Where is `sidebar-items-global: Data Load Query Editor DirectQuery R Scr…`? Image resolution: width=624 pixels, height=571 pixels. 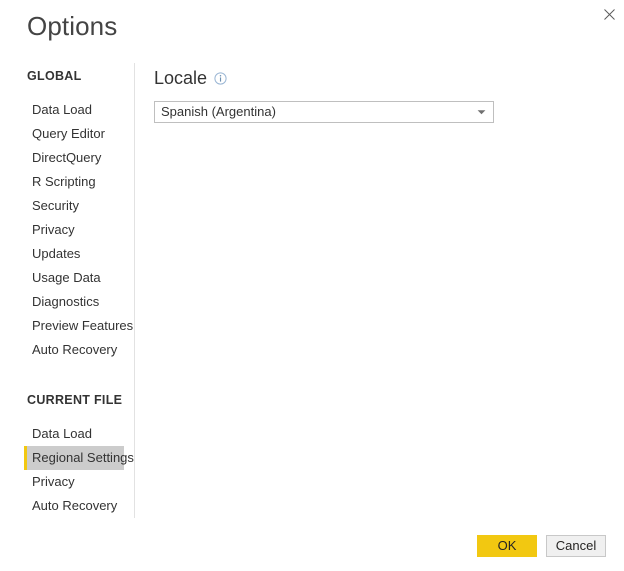 sidebar-items-global: Data Load Query Editor DirectQuery R Scr… is located at coordinates (67, 230).